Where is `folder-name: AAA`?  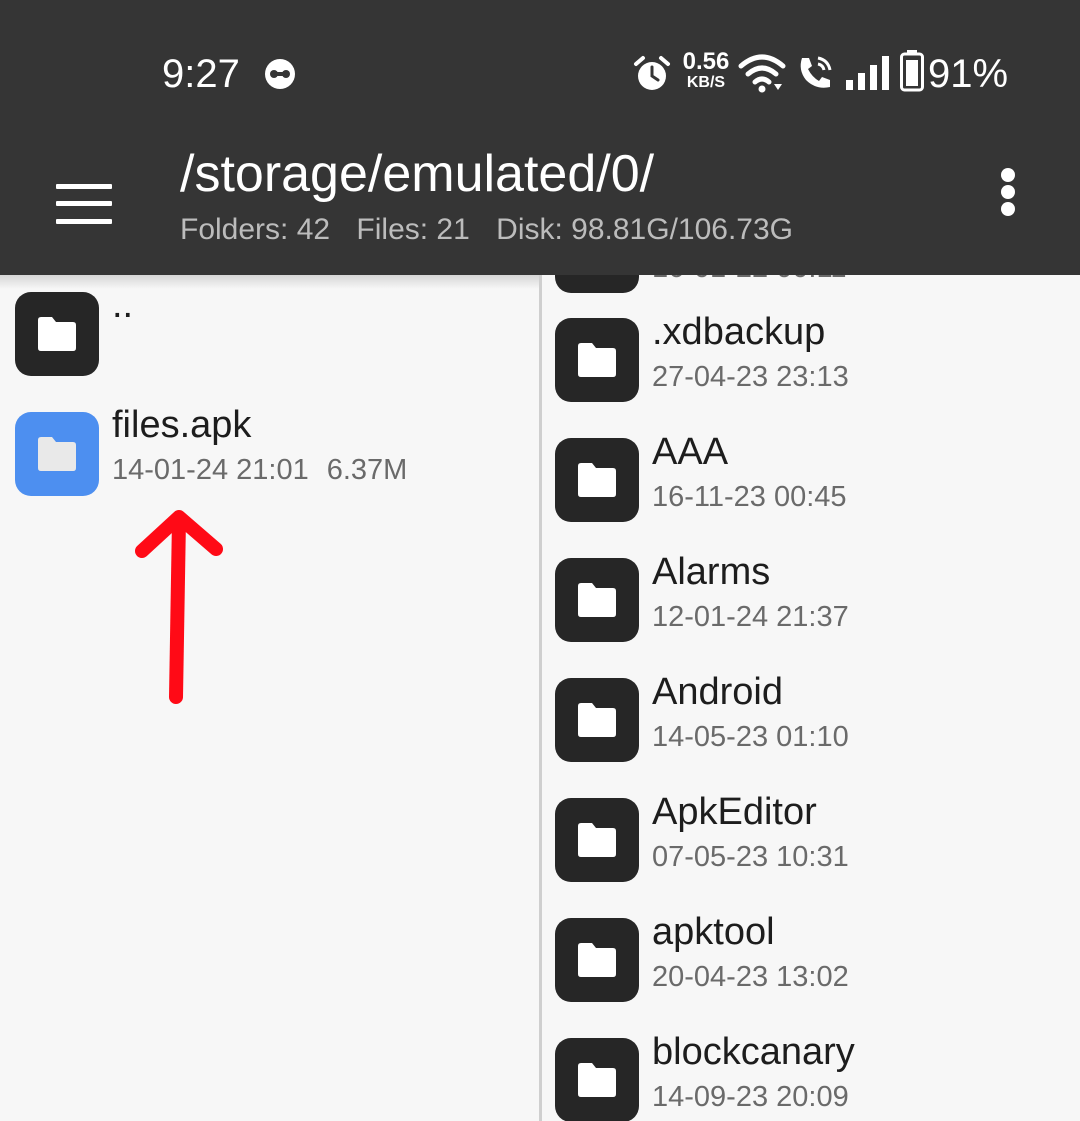
folder-name: AAA is located at coordinates (690, 452).